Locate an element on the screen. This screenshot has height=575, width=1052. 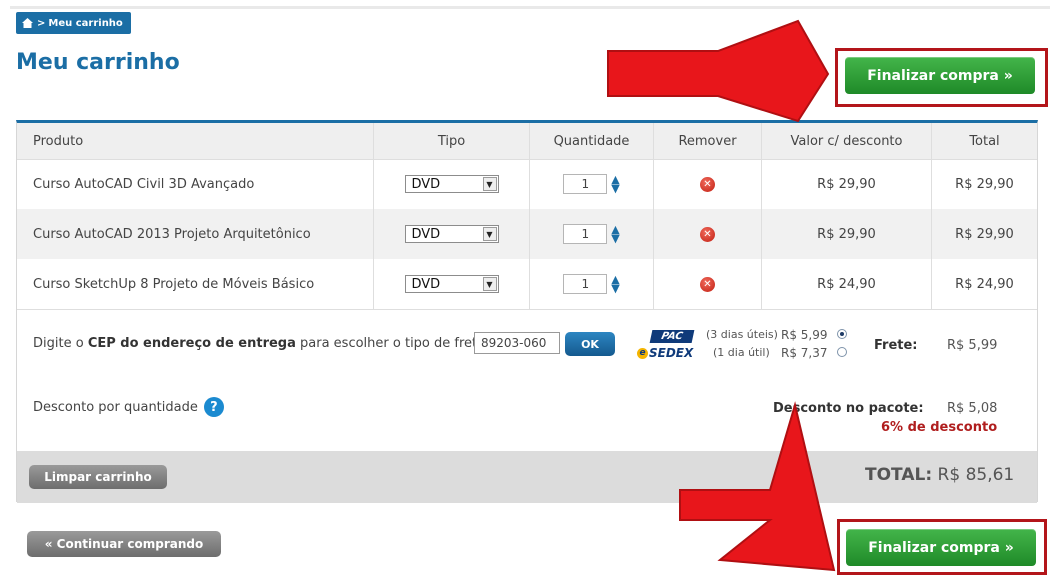
package-discount-value: R$ 5,08 is located at coordinates (972, 408).